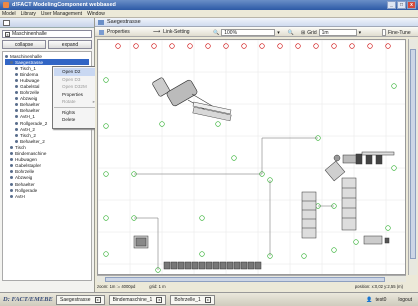  What do you see at coordinates (75, 95) in the screenshot?
I see `context-item-properties: Properties` at bounding box center [75, 95].